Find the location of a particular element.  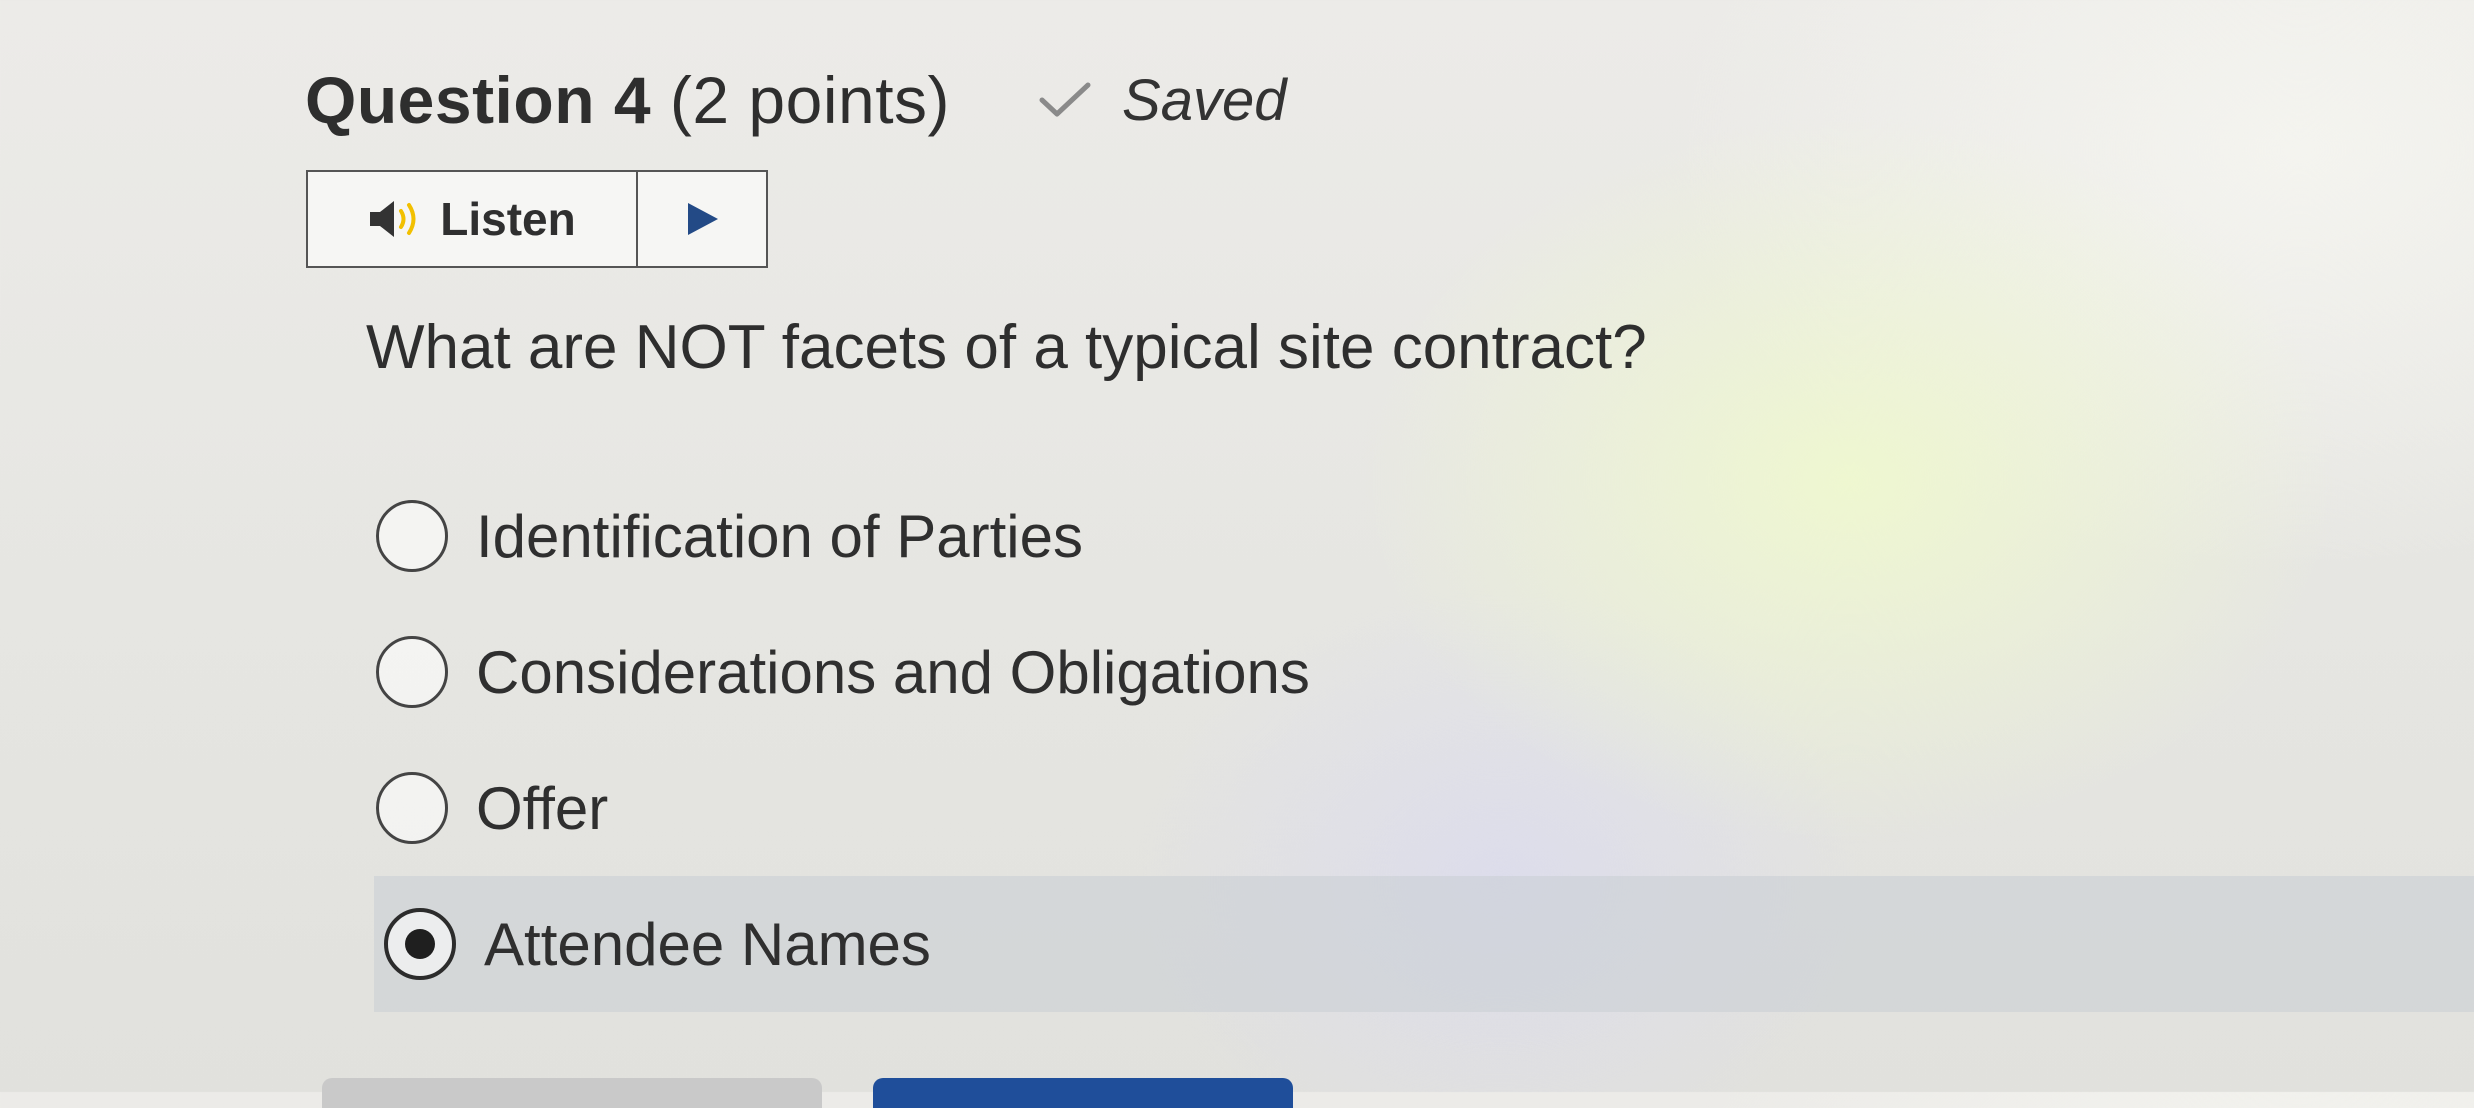

radio-button-selected is located at coordinates (420, 944).